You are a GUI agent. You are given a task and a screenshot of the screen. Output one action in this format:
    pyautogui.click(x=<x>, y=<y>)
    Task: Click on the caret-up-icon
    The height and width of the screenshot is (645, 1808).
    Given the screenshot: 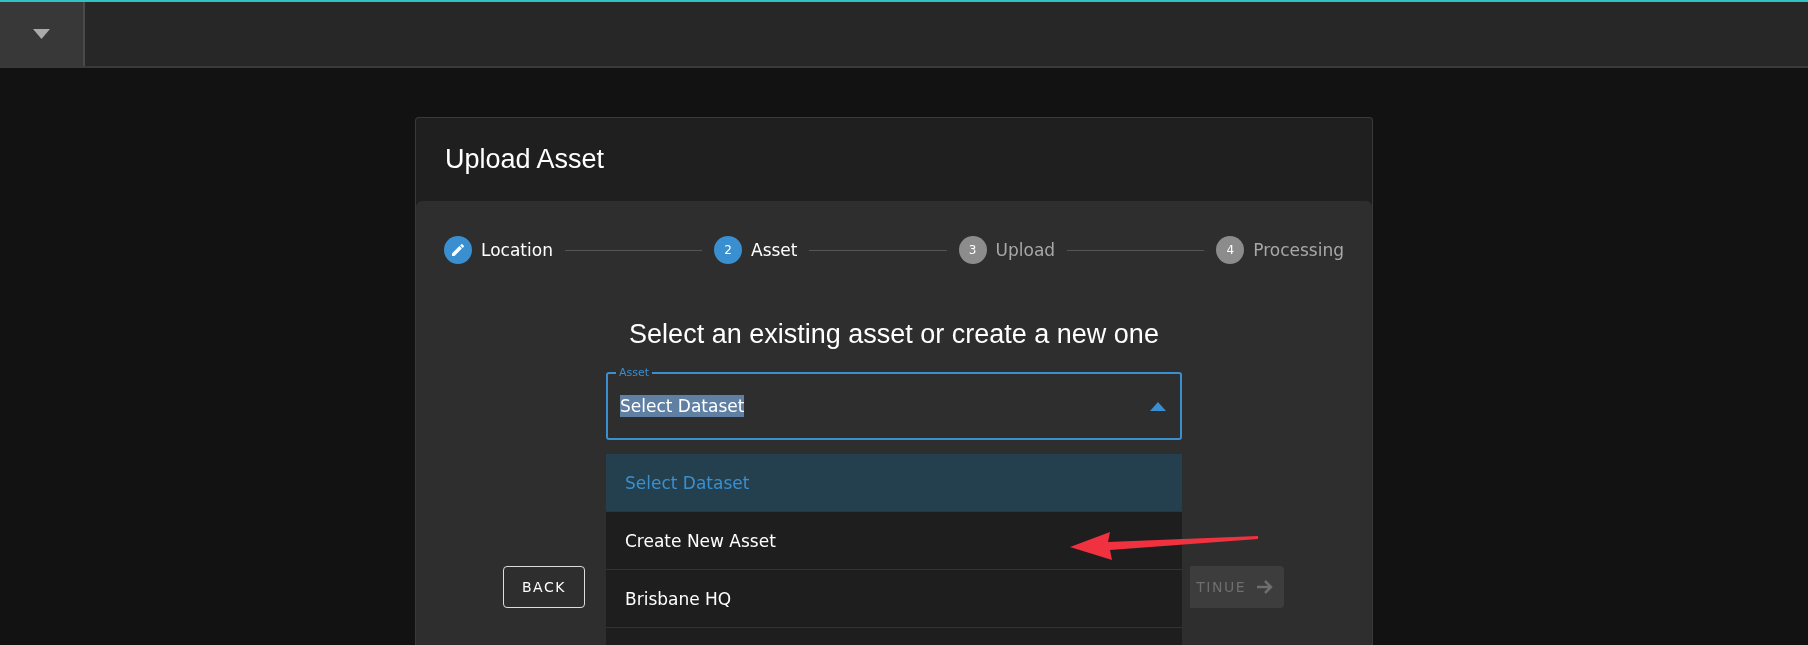 What is the action you would take?
    pyautogui.click(x=1158, y=406)
    